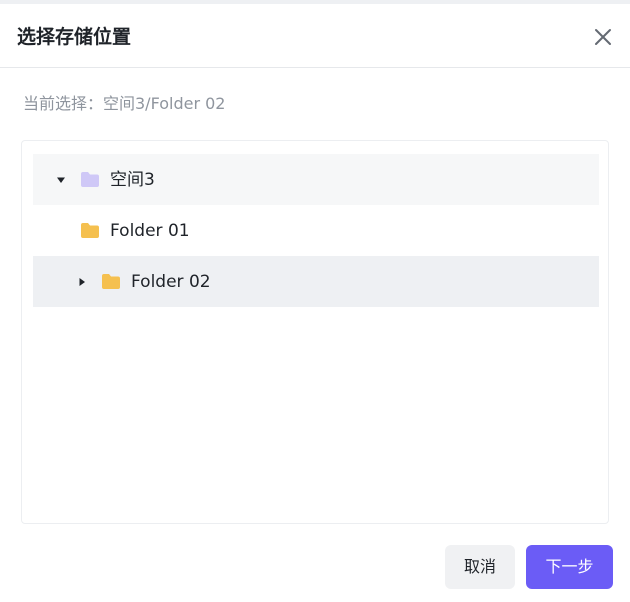 Image resolution: width=630 pixels, height=602 pixels. What do you see at coordinates (90, 179) in the screenshot?
I see `space-icon` at bounding box center [90, 179].